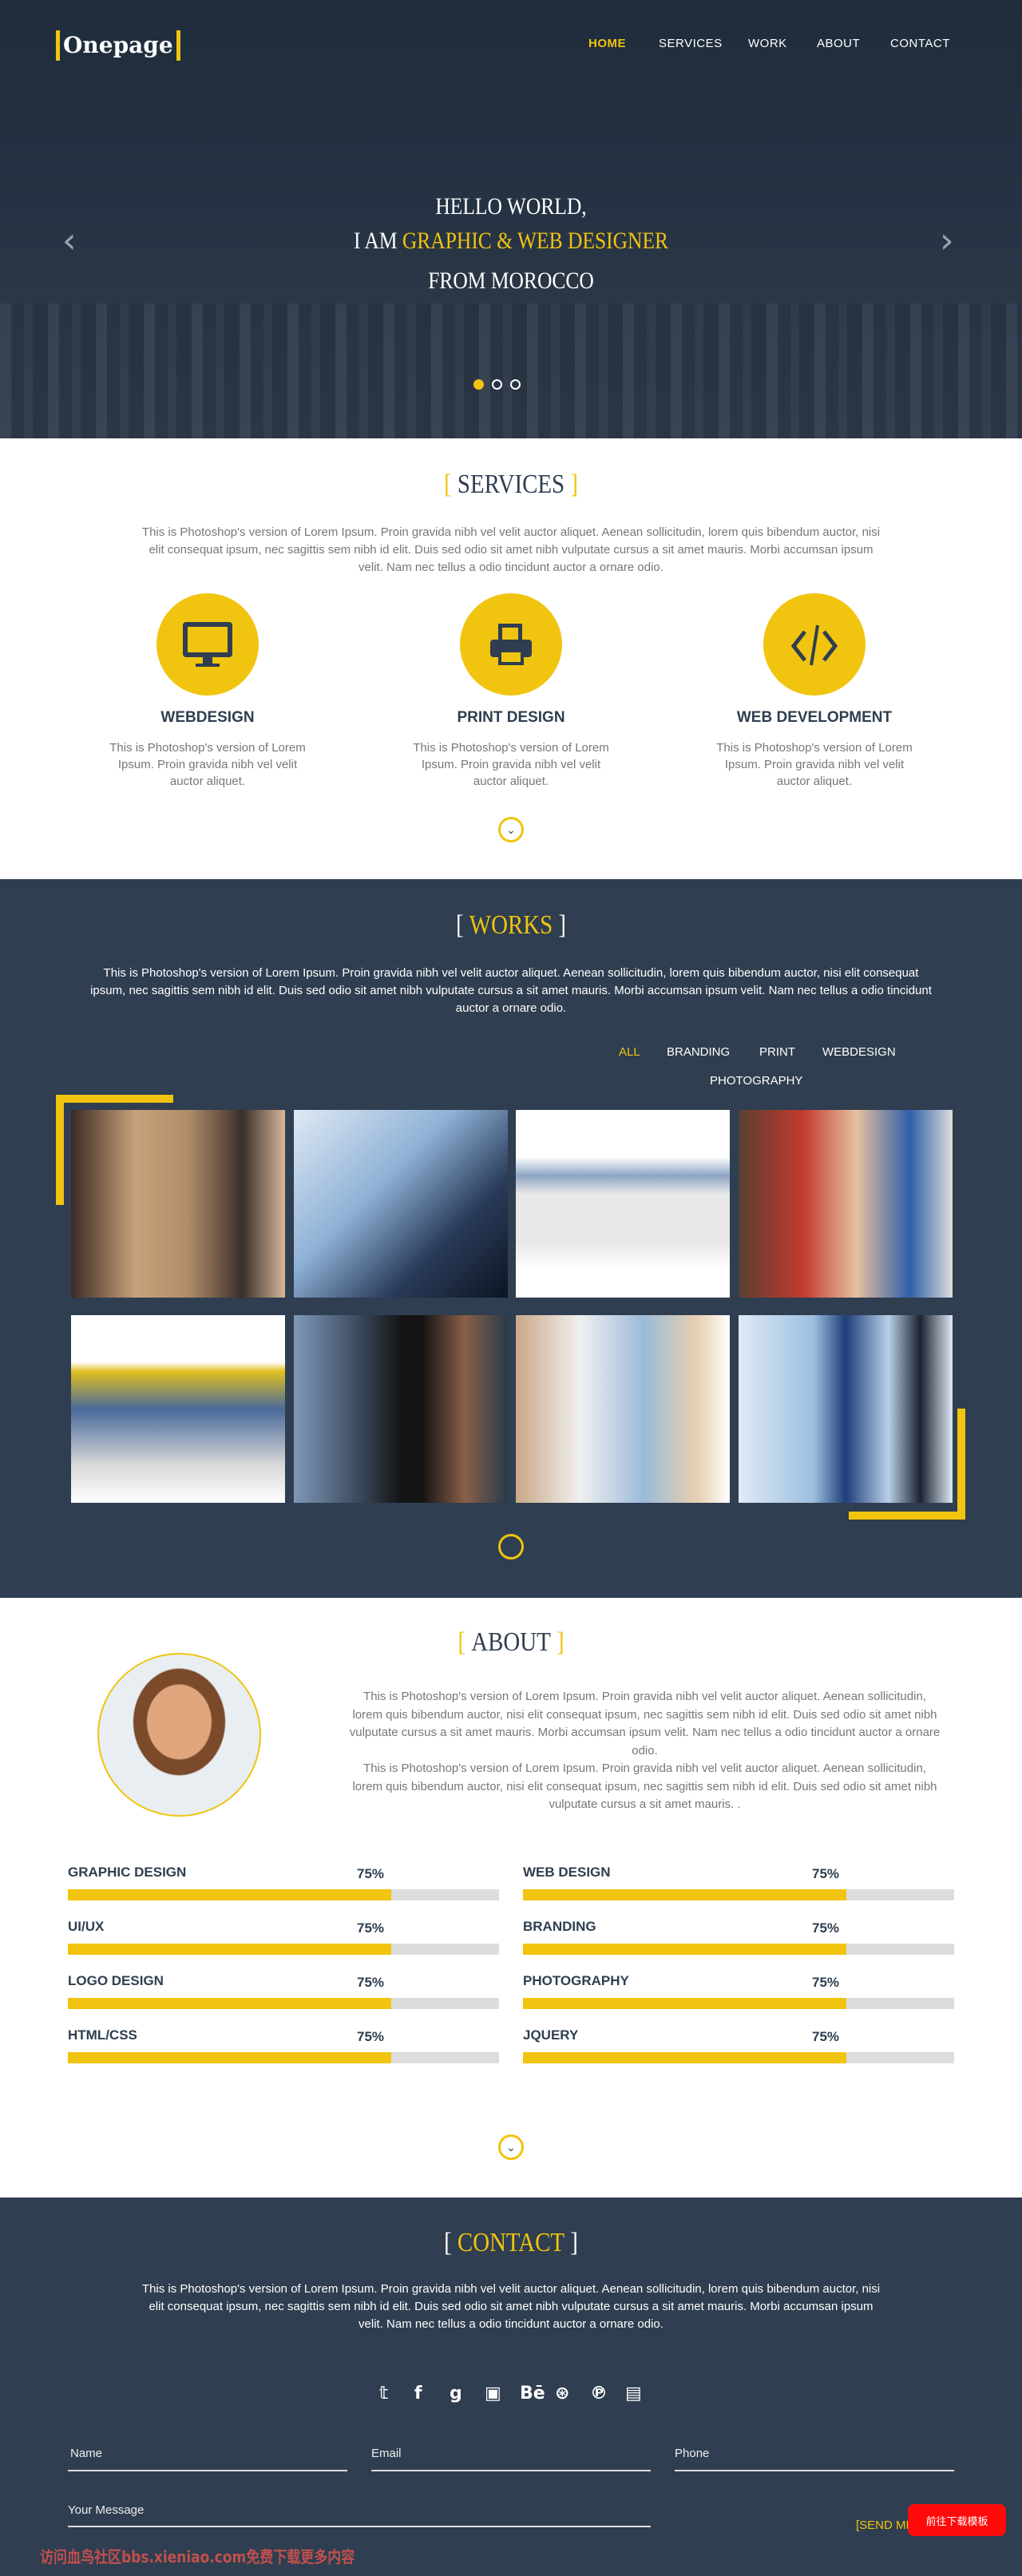 The height and width of the screenshot is (2576, 1022). Describe the element at coordinates (511, 281) in the screenshot. I see `hero-line-3: FROM MOROCCO` at that location.